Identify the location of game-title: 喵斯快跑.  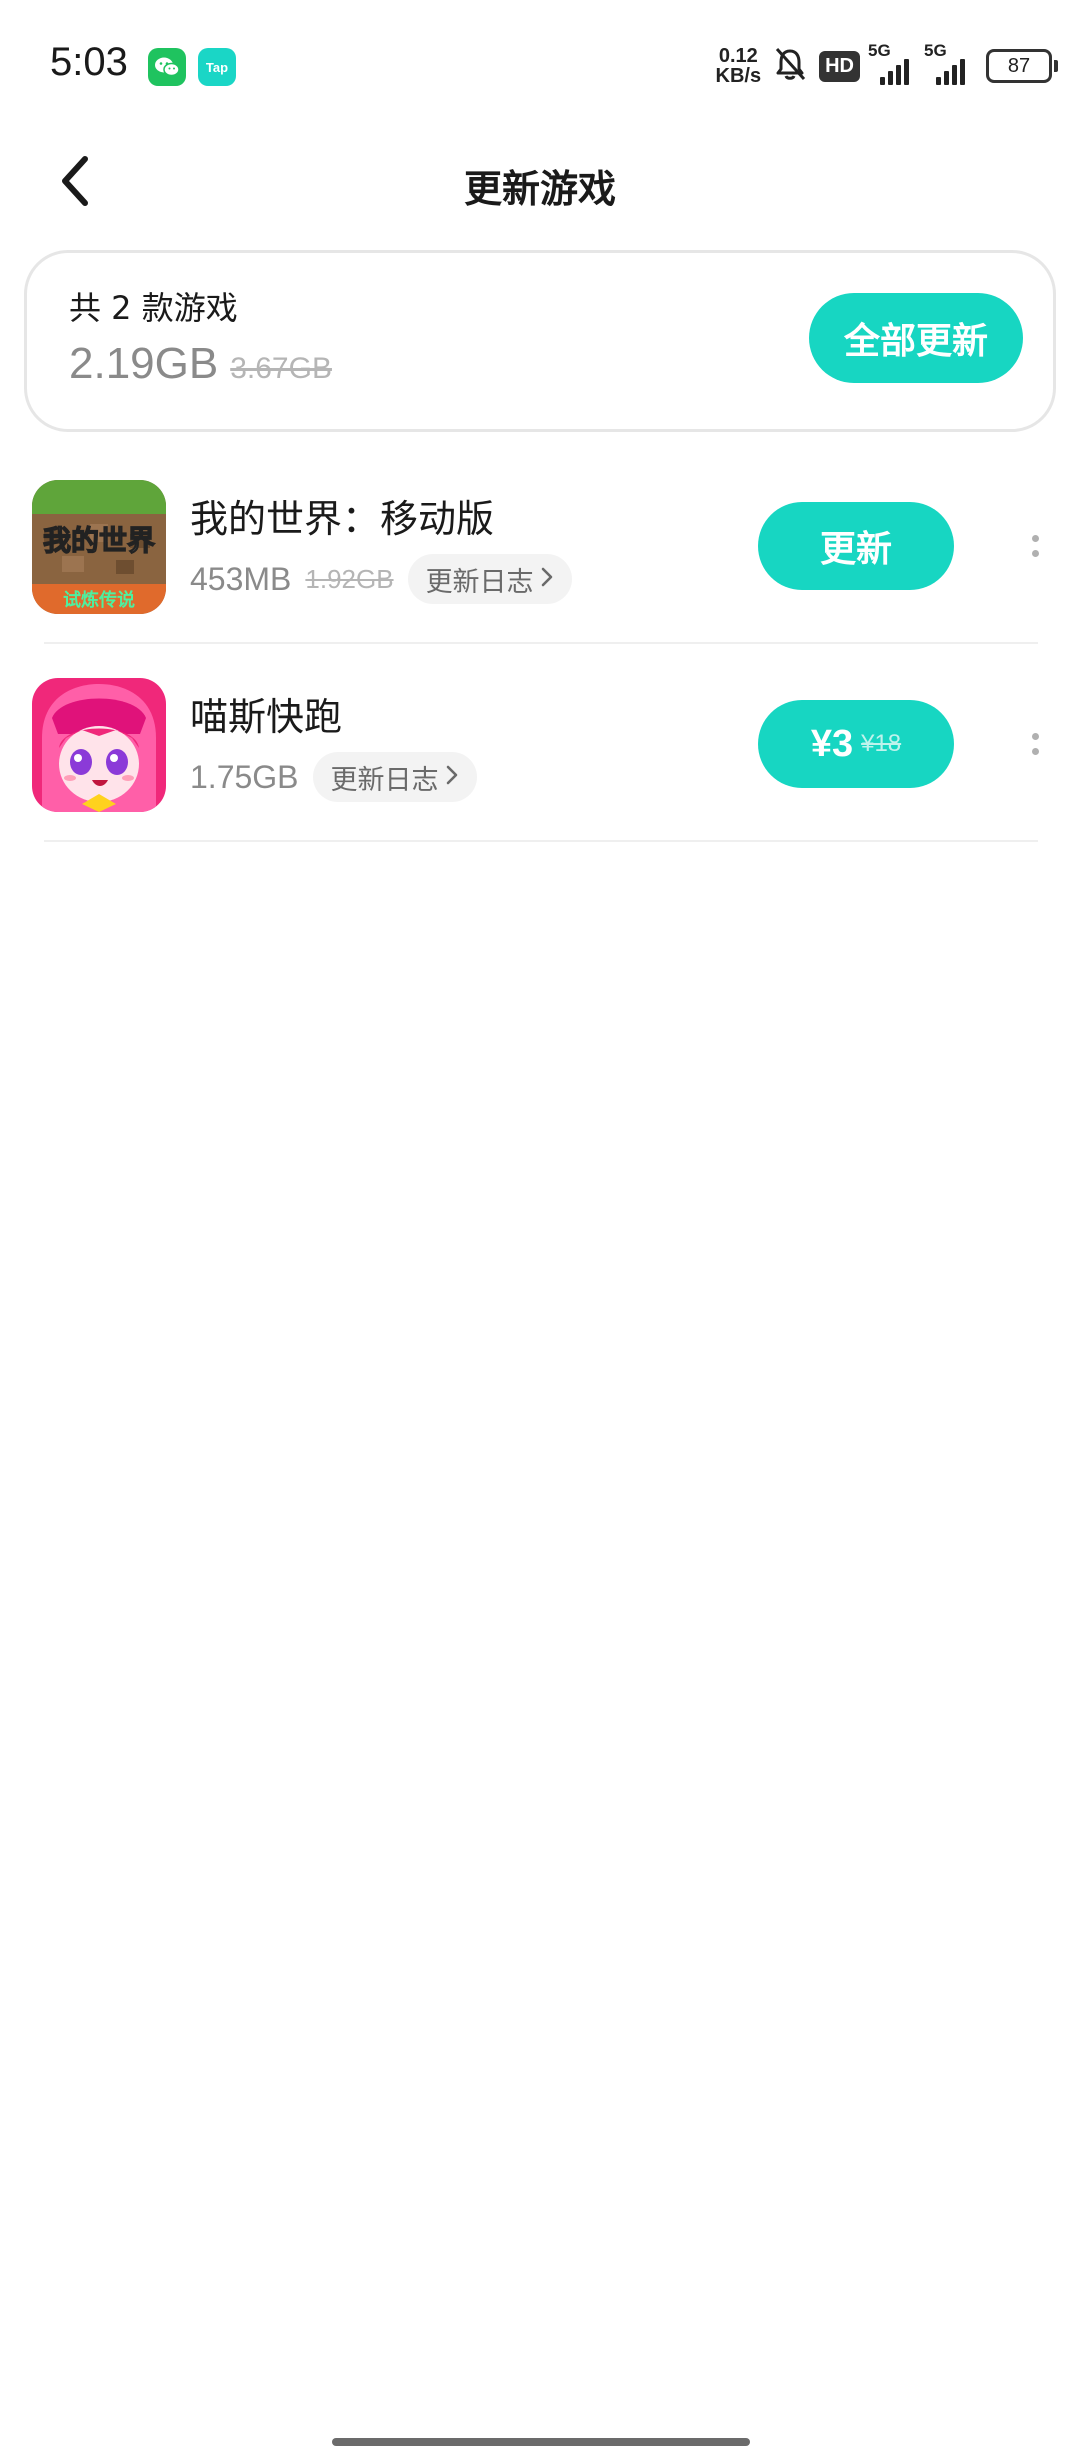
(266, 713).